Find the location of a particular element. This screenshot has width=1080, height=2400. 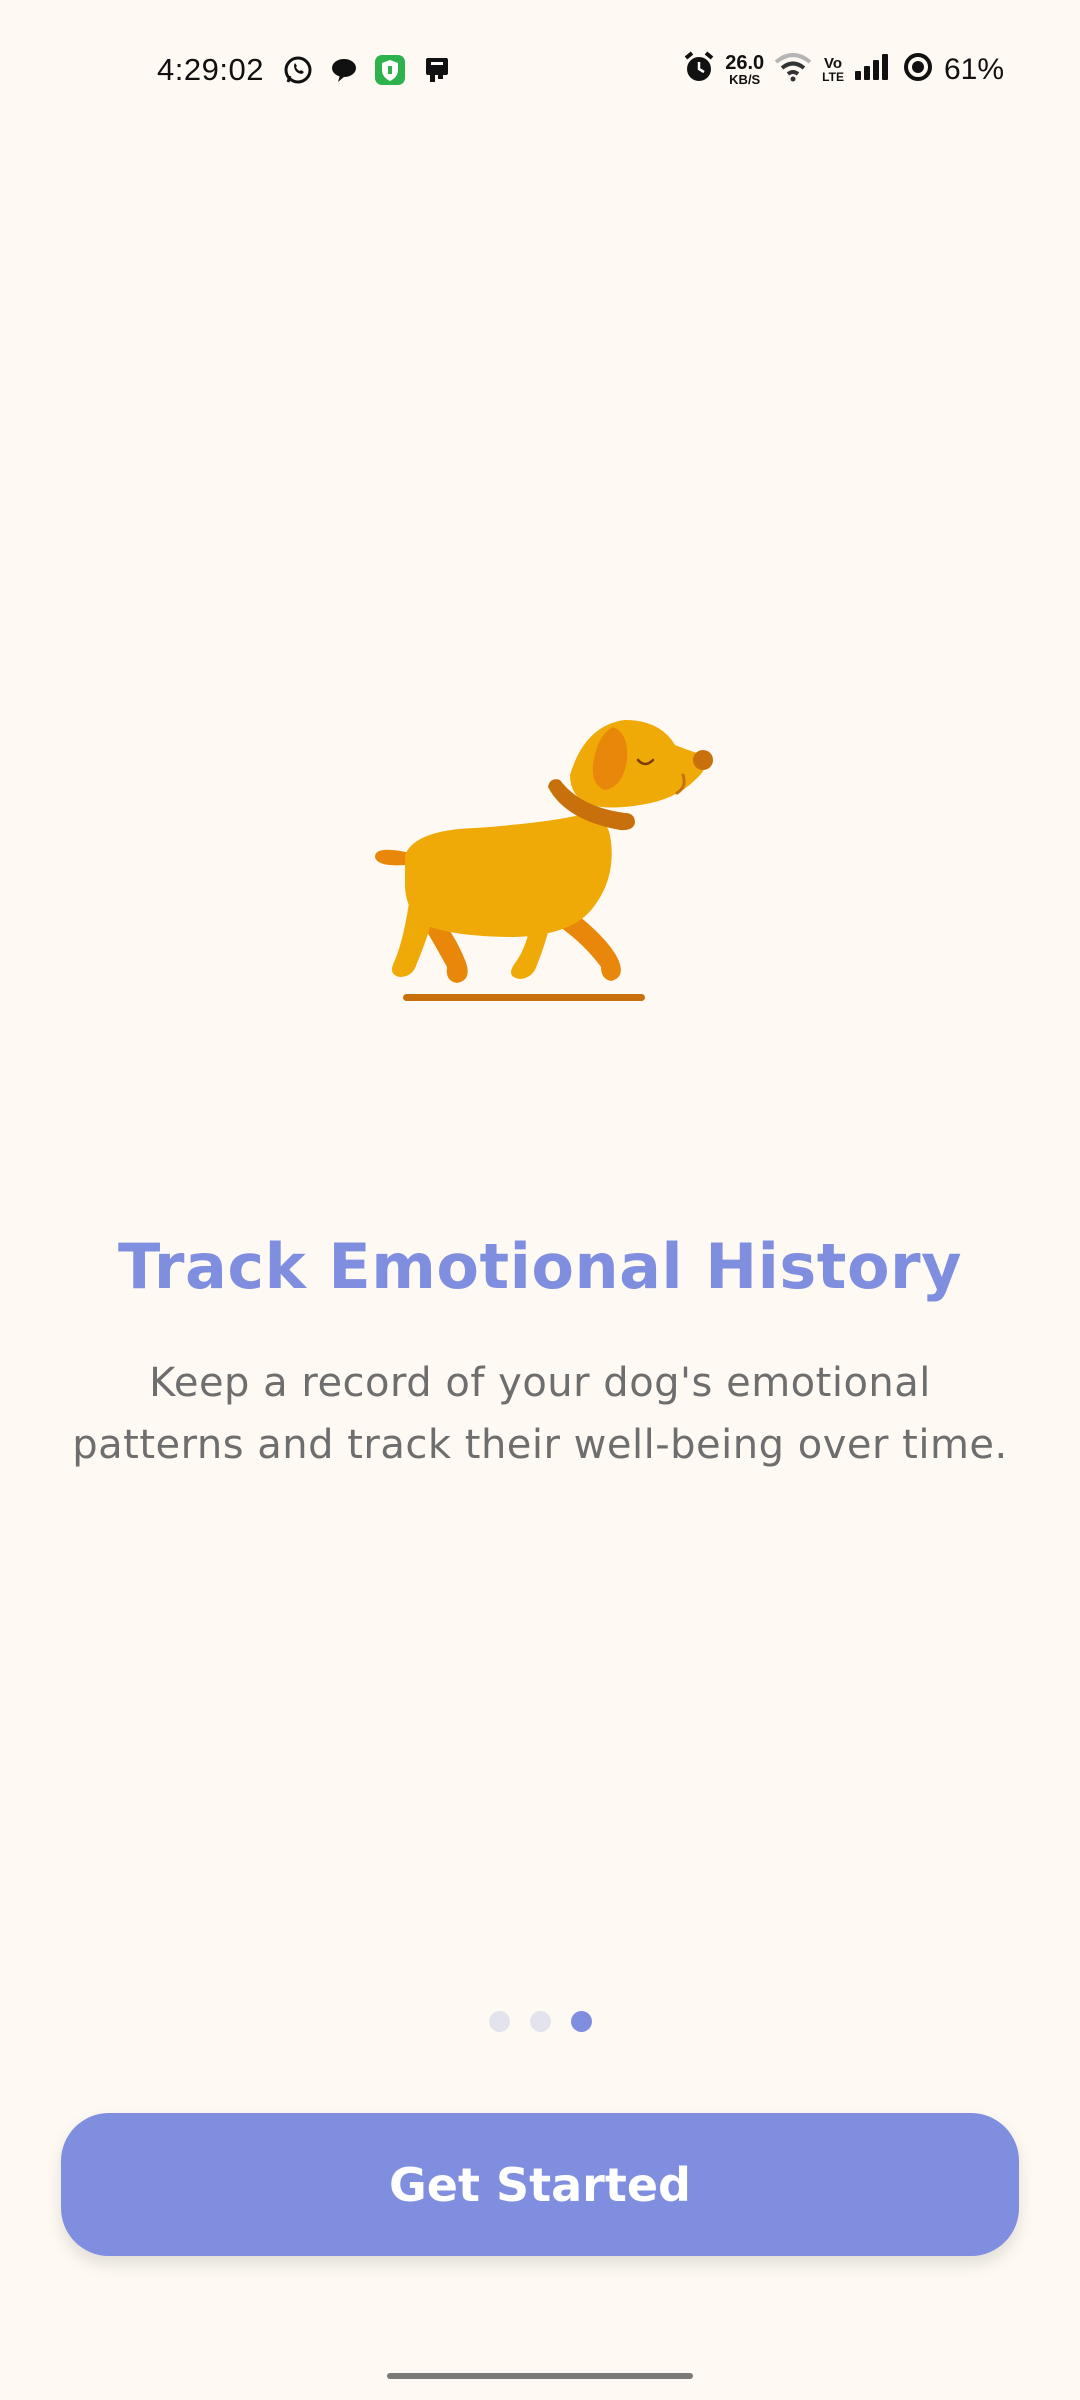

walking-dog-illustration is located at coordinates (545, 857).